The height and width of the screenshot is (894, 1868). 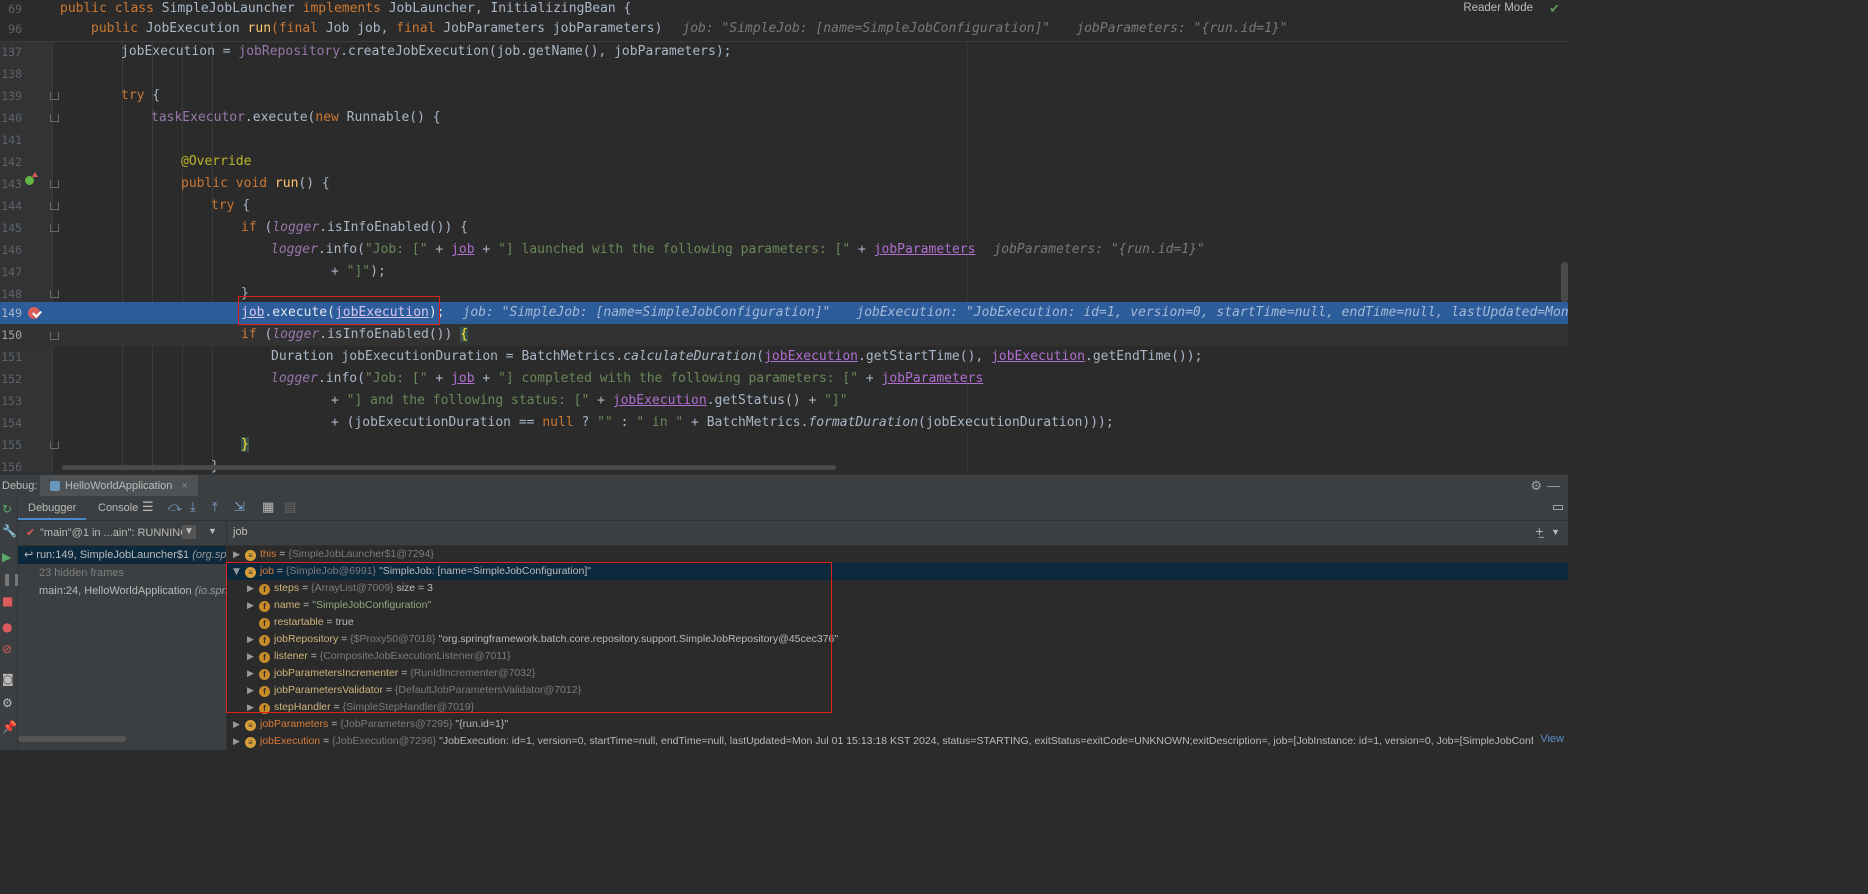 What do you see at coordinates (784, 335) in the screenshot?
I see `caret-line` at bounding box center [784, 335].